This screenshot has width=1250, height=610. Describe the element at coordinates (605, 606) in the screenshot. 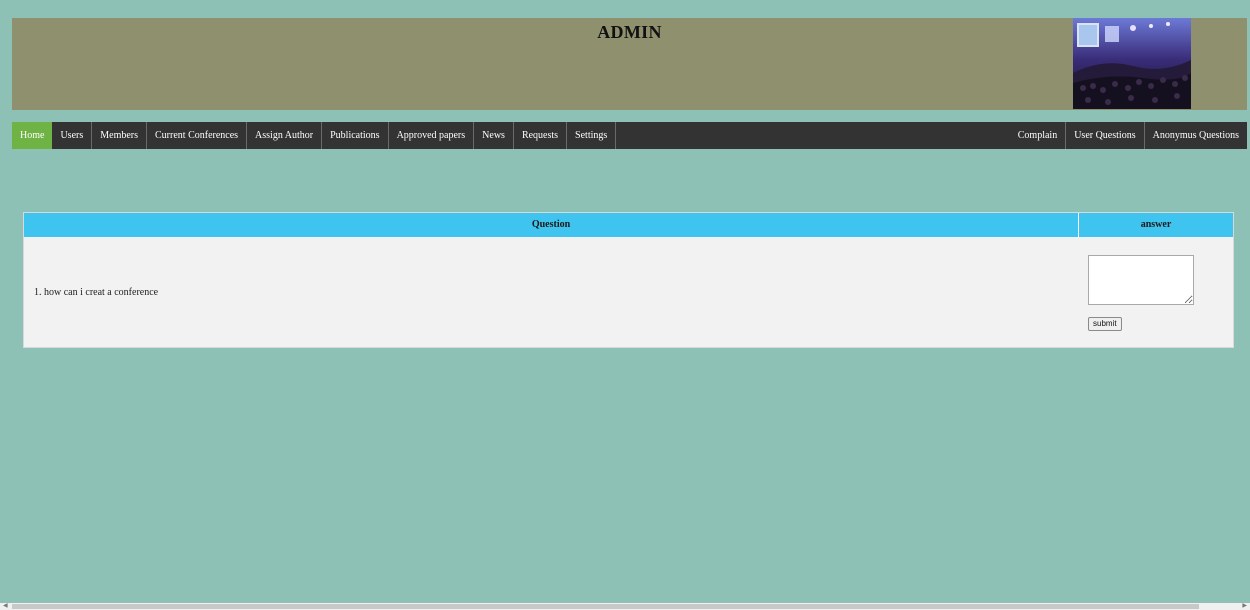

I see `scrollbar-thumb` at that location.